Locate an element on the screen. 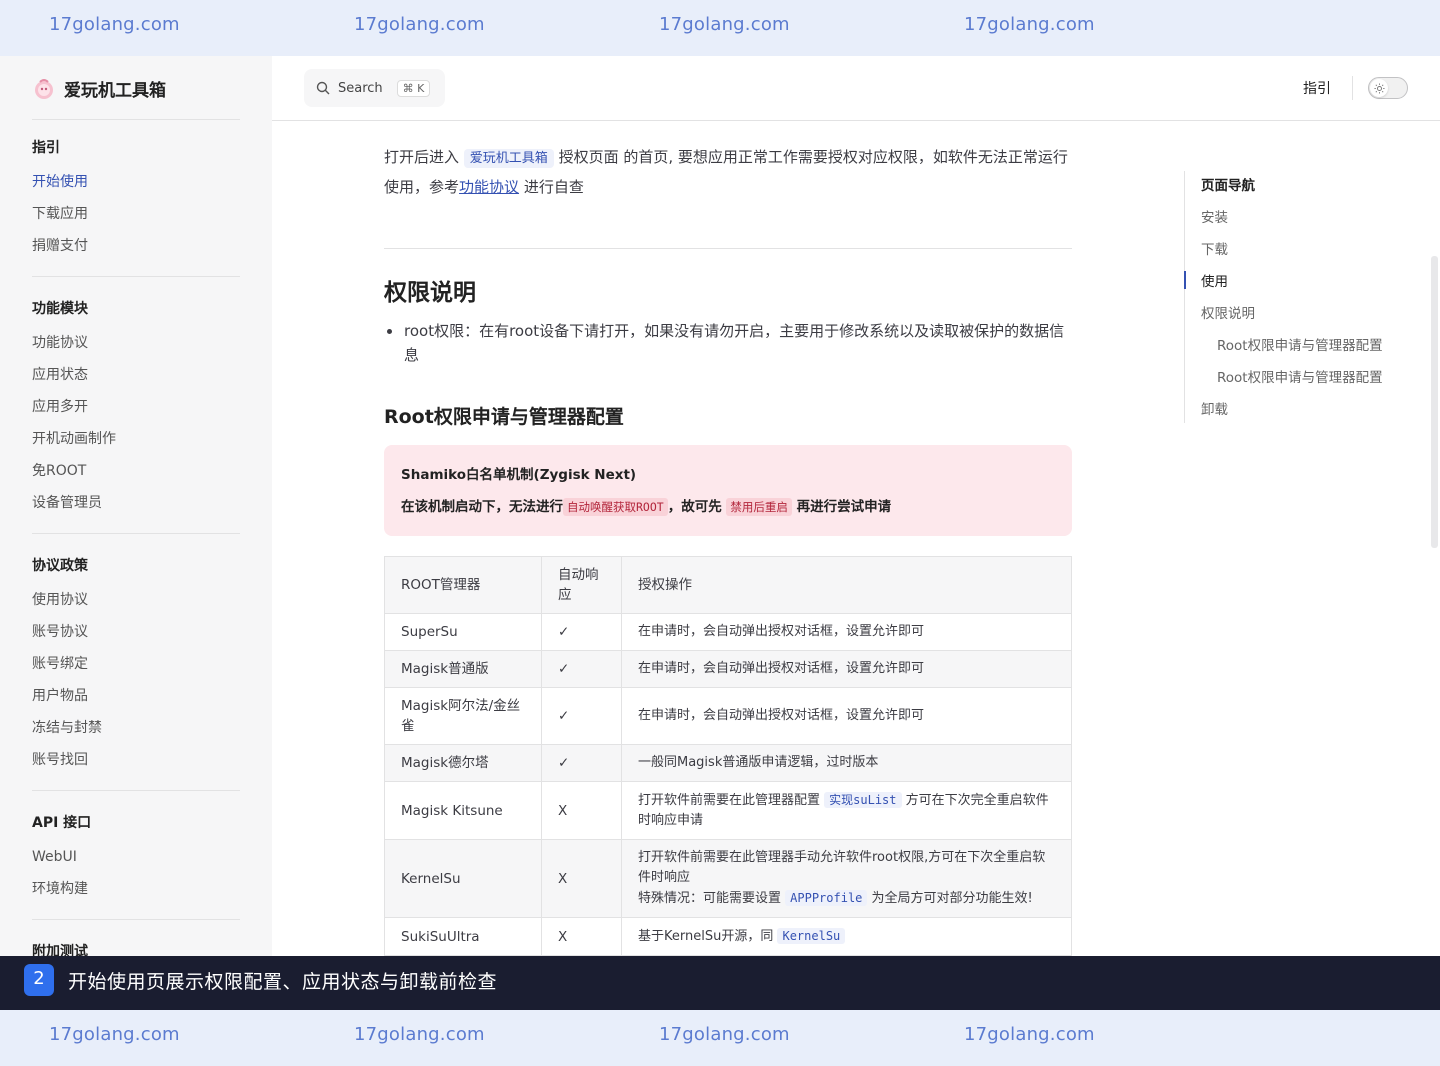  callout-text-mid: ，故可先 is located at coordinates (694, 507).